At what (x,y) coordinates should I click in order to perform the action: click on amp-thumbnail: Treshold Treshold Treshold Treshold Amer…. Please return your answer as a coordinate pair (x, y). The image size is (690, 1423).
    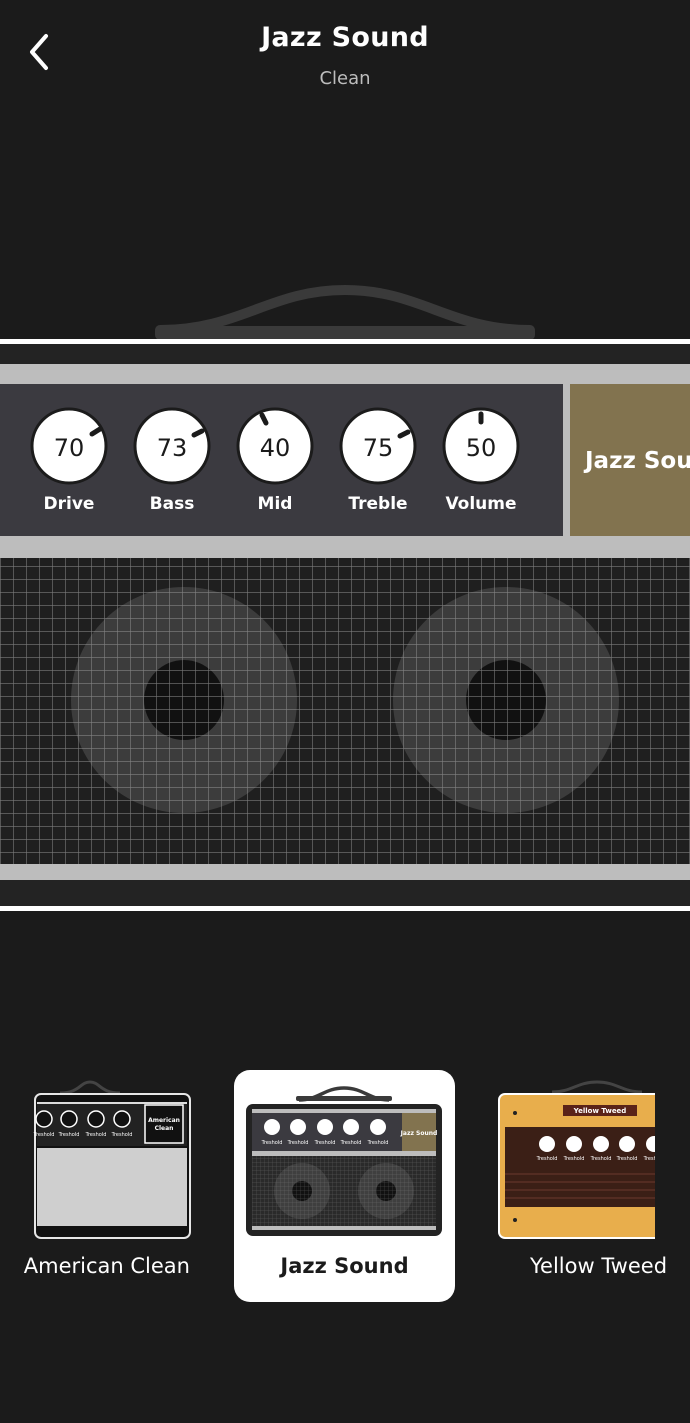
    Looking at the image, I should click on (112, 1159).